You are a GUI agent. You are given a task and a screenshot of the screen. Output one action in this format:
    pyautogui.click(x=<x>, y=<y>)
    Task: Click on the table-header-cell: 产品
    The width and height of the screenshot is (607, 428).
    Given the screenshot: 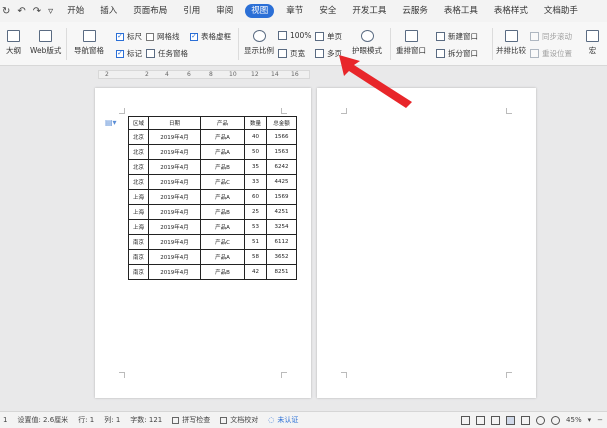 What is the action you would take?
    pyautogui.click(x=223, y=123)
    